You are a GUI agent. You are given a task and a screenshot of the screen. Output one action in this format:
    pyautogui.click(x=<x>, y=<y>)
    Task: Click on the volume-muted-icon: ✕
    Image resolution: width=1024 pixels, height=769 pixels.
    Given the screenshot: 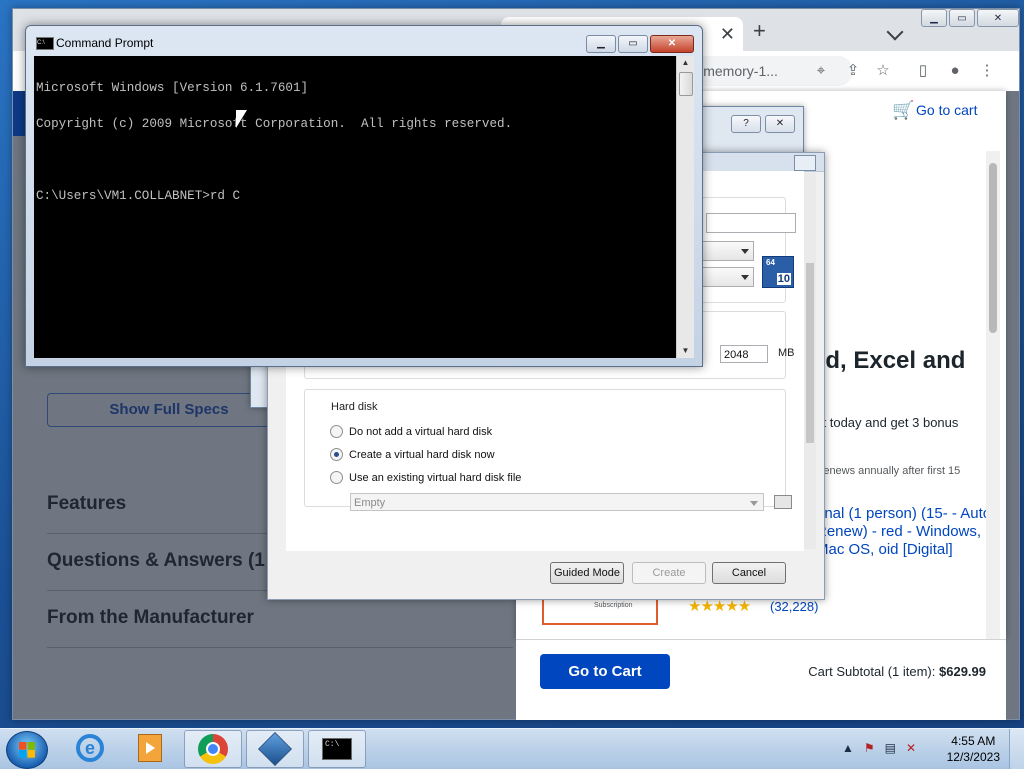 What is the action you would take?
    pyautogui.click(x=911, y=748)
    